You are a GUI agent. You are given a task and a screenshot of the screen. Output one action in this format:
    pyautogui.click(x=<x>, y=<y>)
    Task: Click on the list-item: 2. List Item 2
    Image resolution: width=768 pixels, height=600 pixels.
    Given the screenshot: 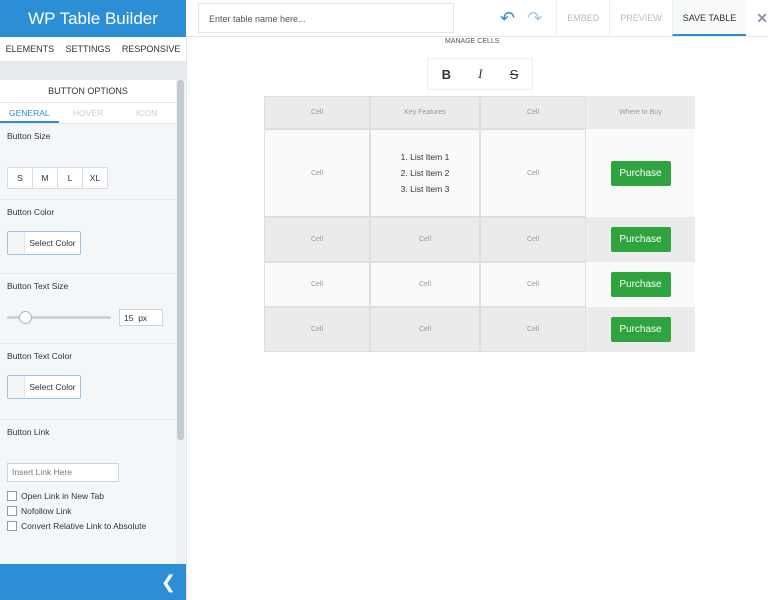 What is the action you would take?
    pyautogui.click(x=425, y=173)
    